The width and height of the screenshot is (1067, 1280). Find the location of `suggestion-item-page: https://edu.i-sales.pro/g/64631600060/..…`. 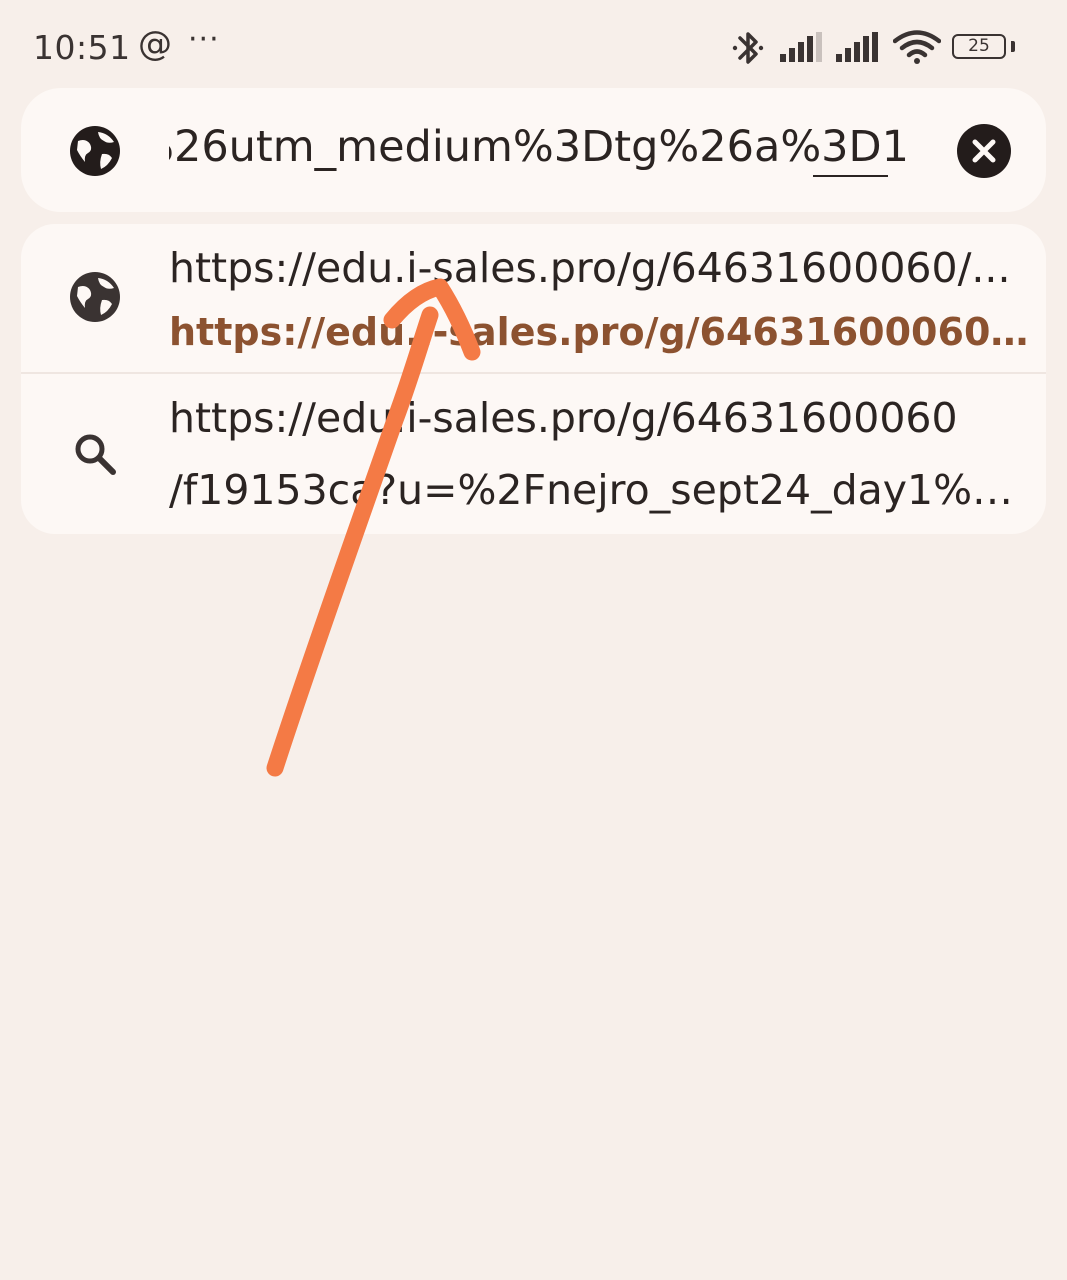

suggestion-item-page: https://edu.i-sales.pro/g/64631600060/..… is located at coordinates (533, 298).